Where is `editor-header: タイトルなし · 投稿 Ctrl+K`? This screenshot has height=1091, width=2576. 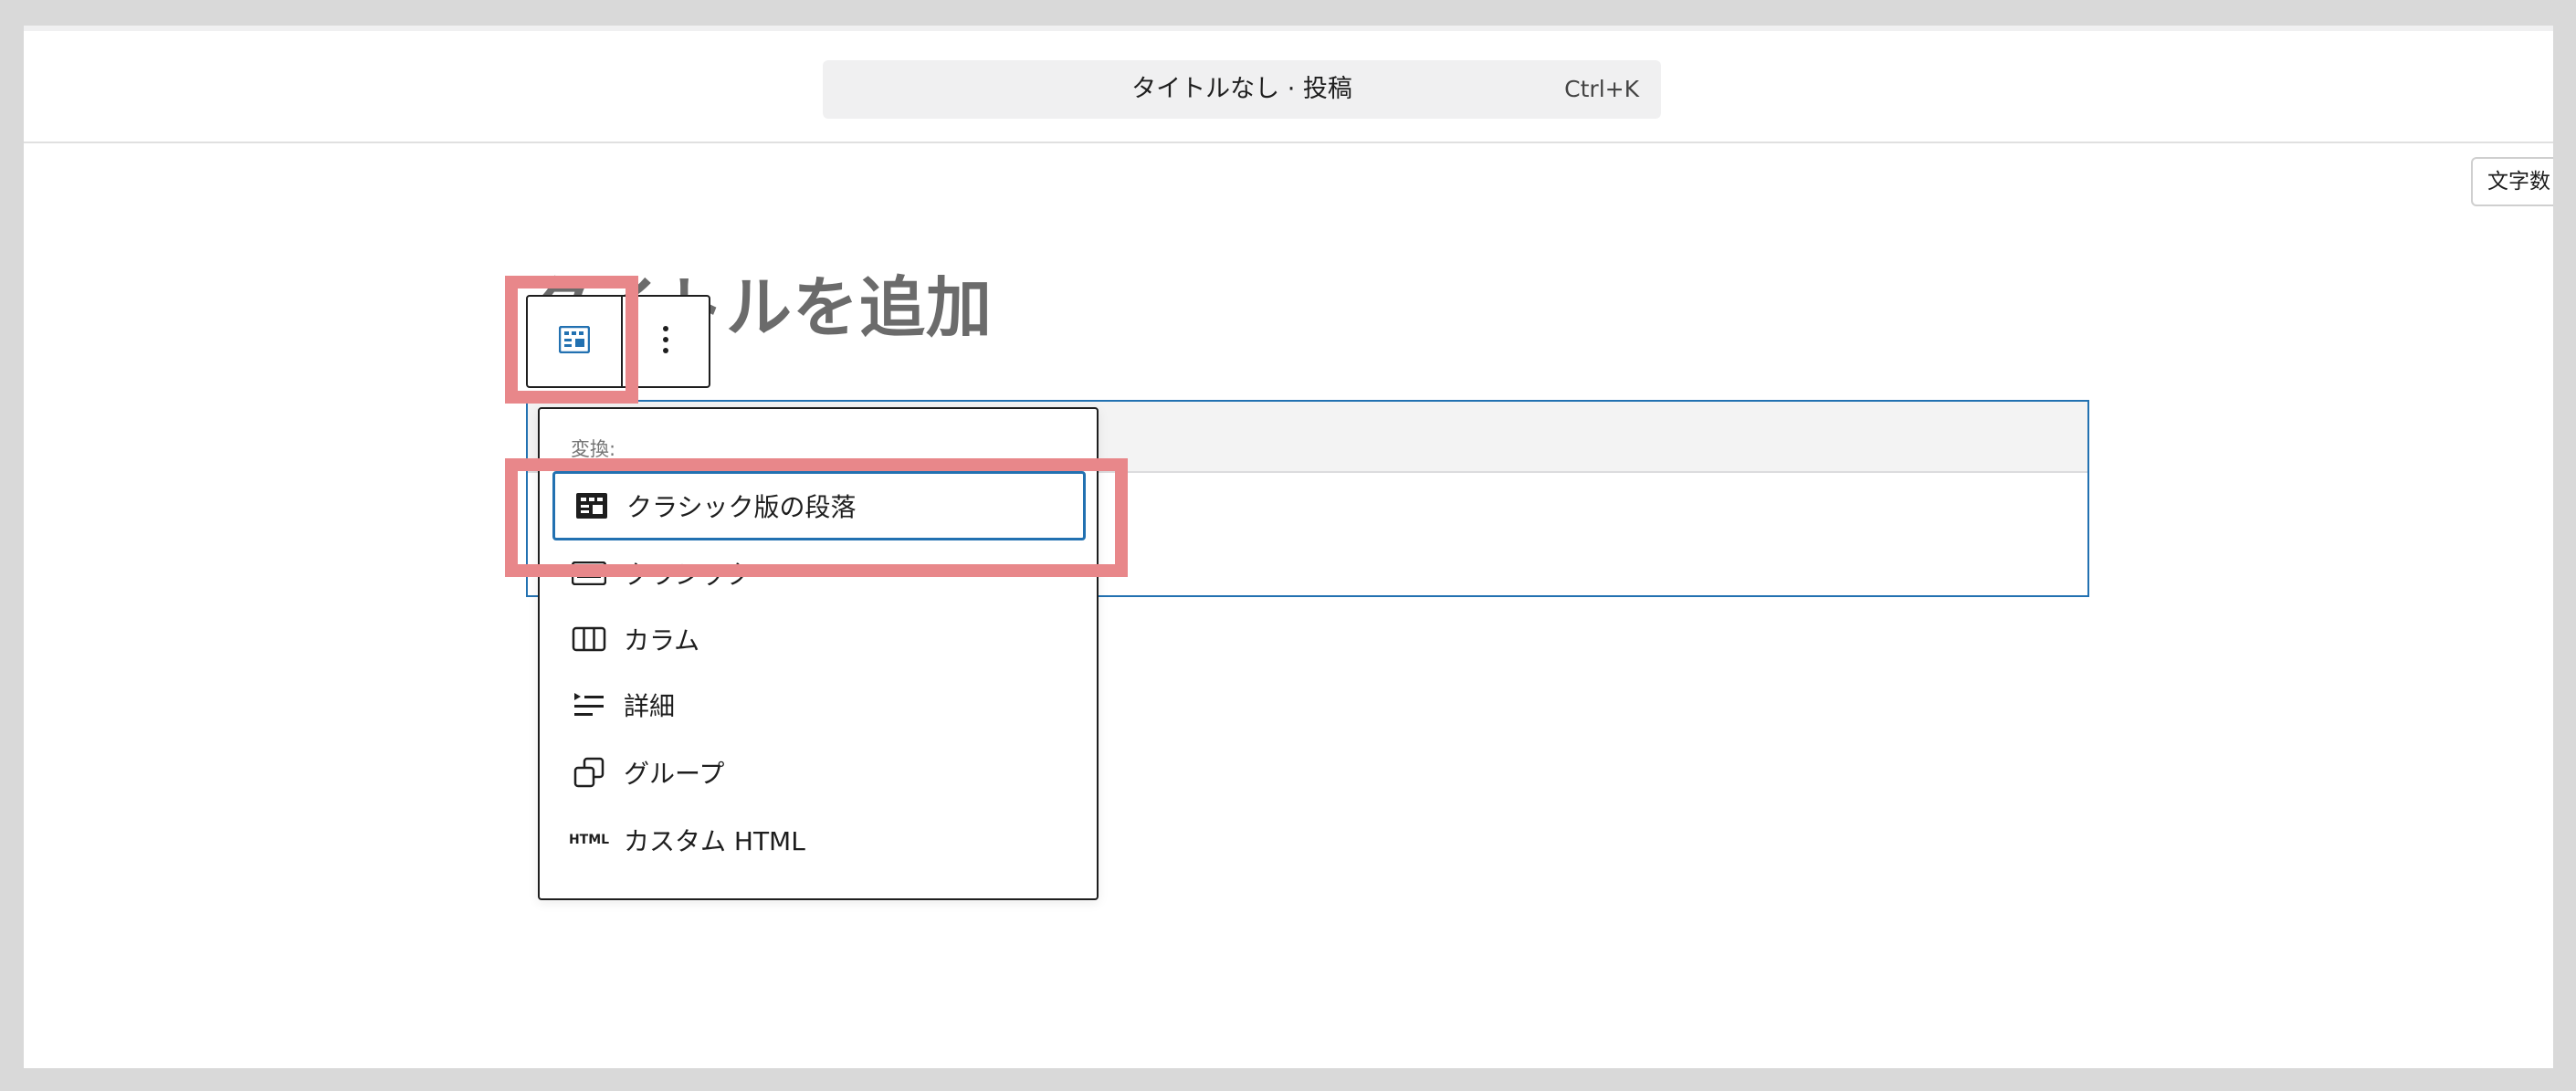
editor-header: タイトルなし · 投稿 Ctrl+K is located at coordinates (1288, 87).